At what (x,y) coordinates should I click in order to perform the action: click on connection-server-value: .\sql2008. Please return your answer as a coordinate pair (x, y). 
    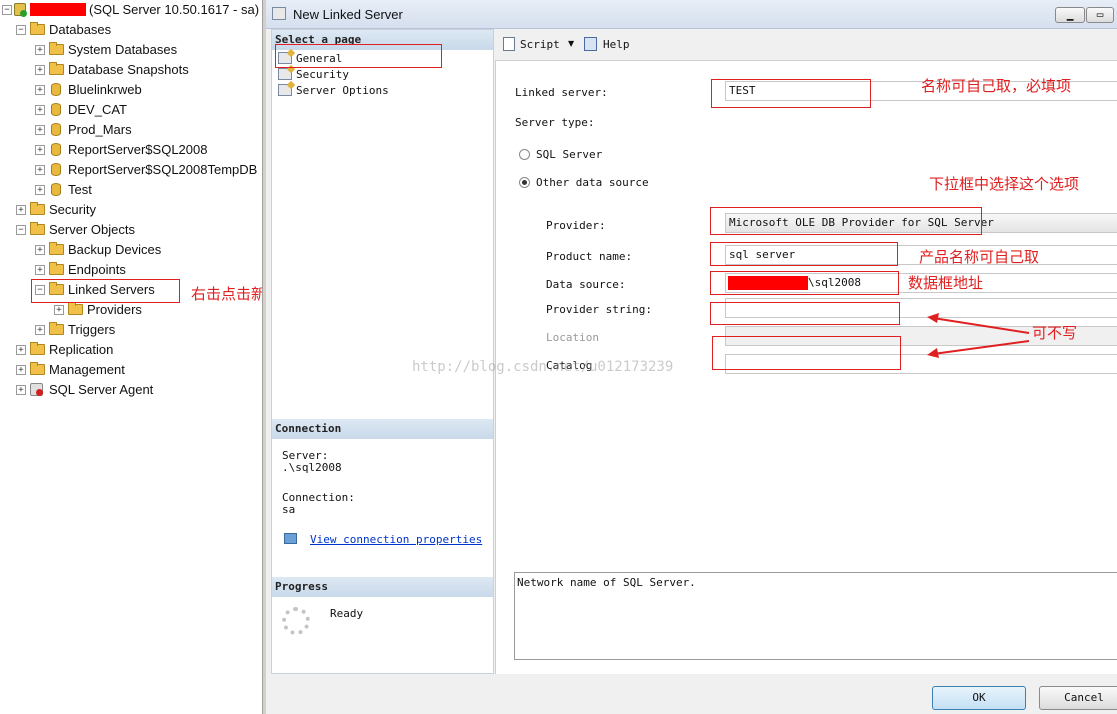
    Looking at the image, I should click on (312, 467).